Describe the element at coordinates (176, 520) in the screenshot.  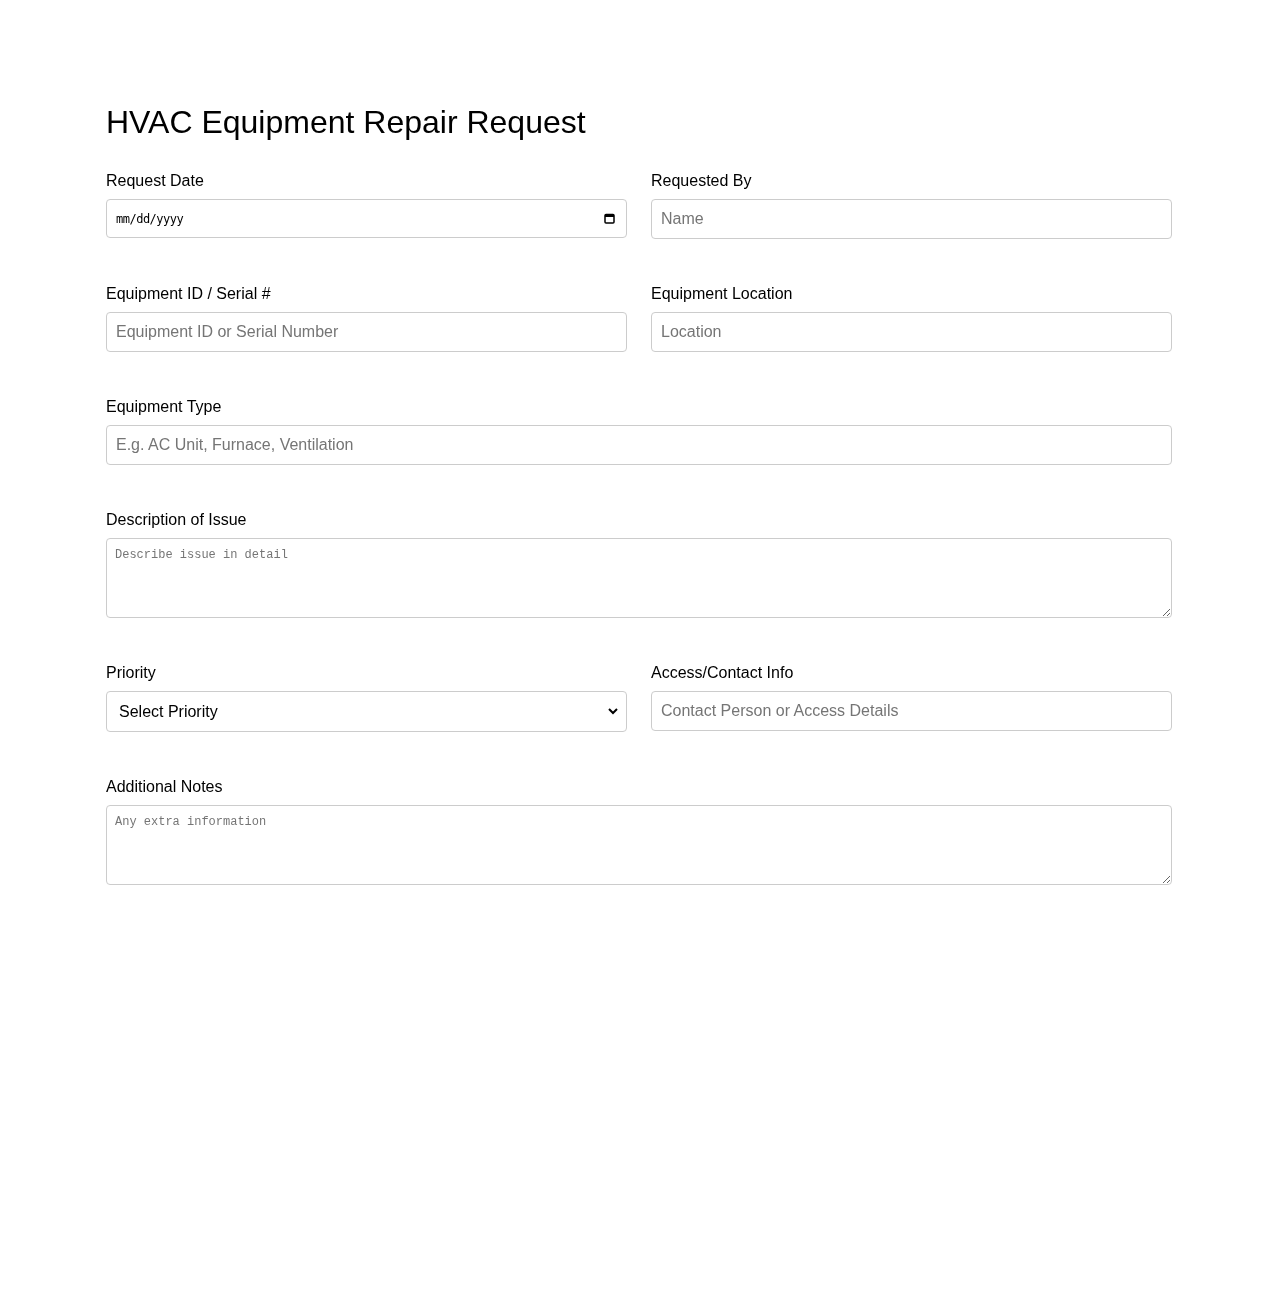
I see `field-label: Description of Issue` at that location.